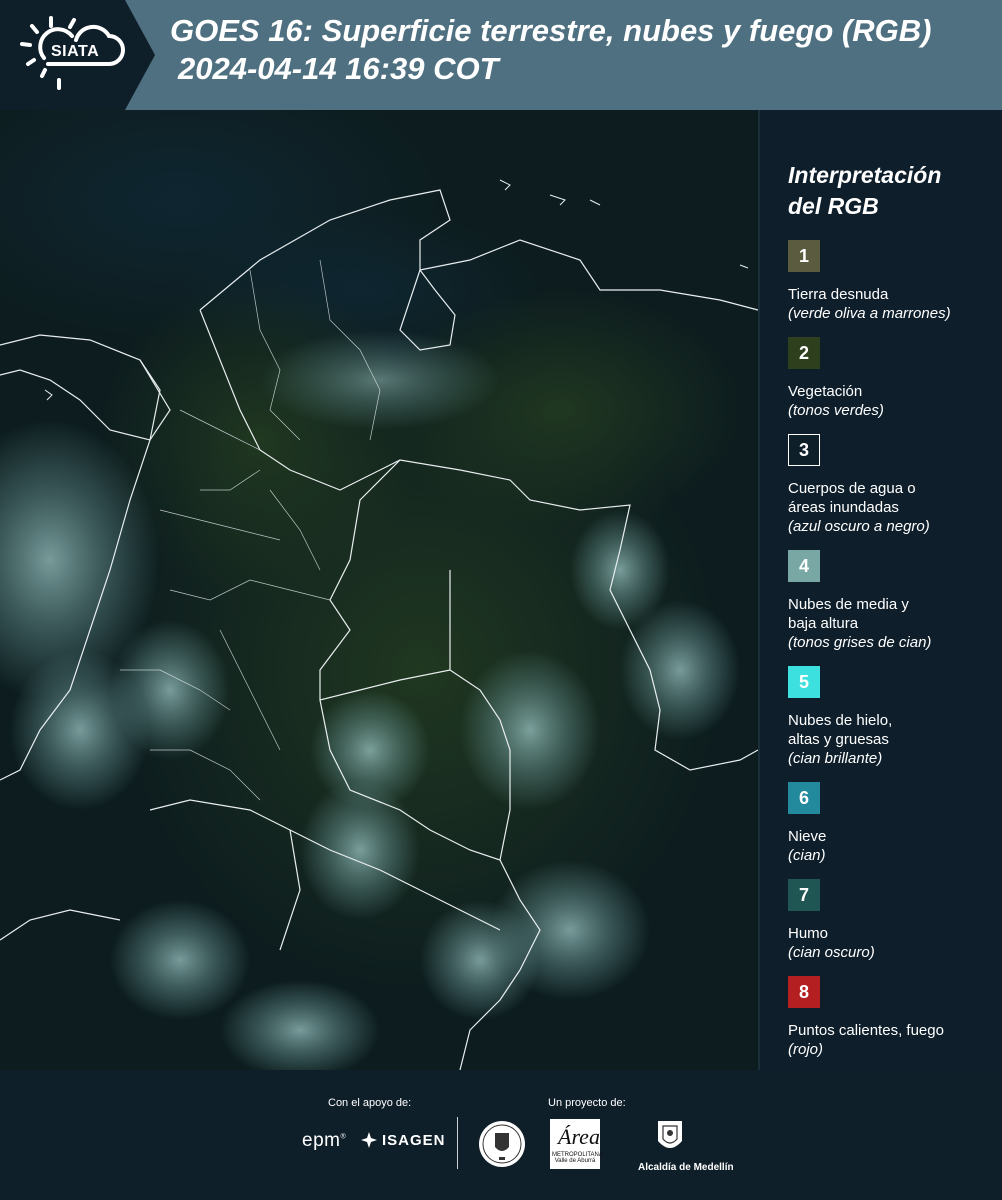  Describe the element at coordinates (831, 952) in the screenshot. I see `legend-item-description: (cian oscuro)` at that location.